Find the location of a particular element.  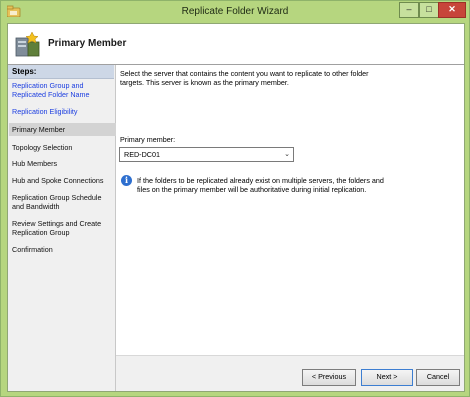

minimize-button: – is located at coordinates (409, 10).